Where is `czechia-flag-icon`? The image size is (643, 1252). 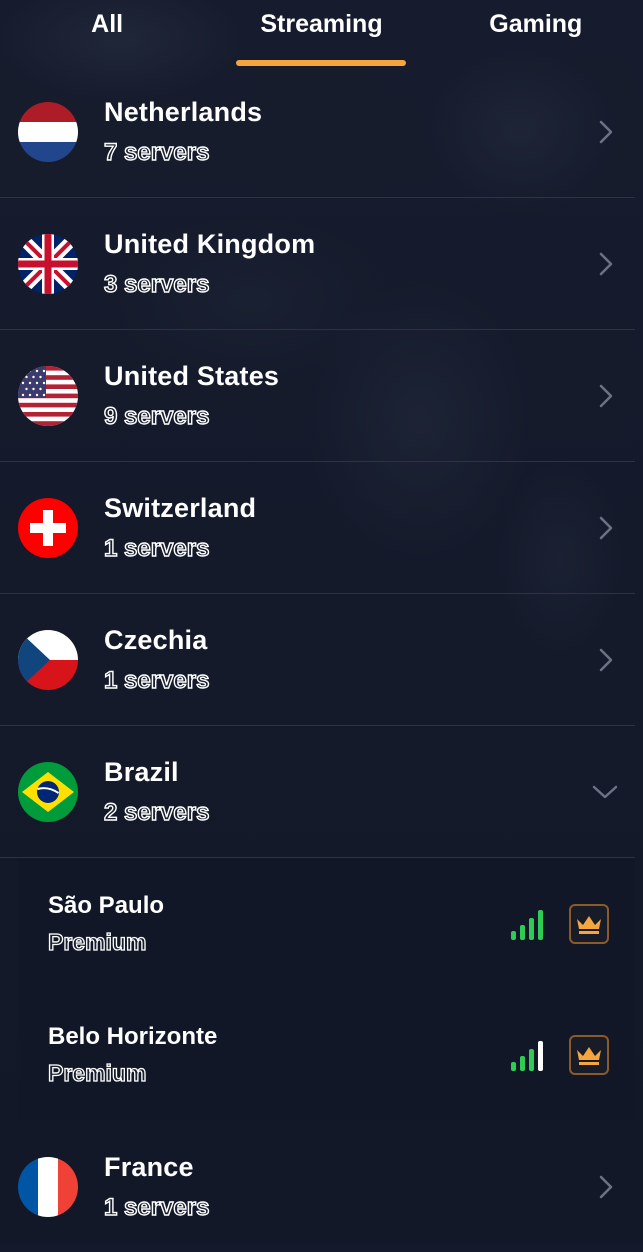 czechia-flag-icon is located at coordinates (48, 659).